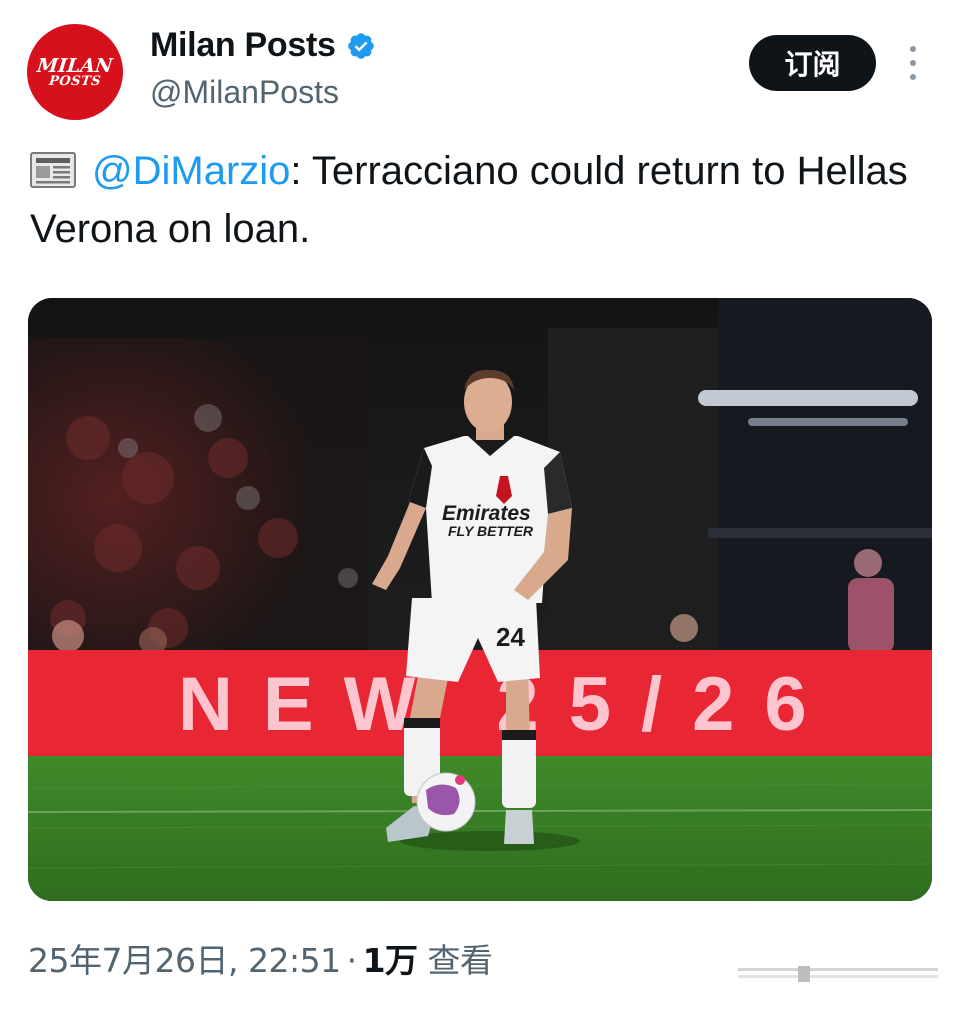  What do you see at coordinates (510, 637) in the screenshot?
I see `shorts-number: 24` at bounding box center [510, 637].